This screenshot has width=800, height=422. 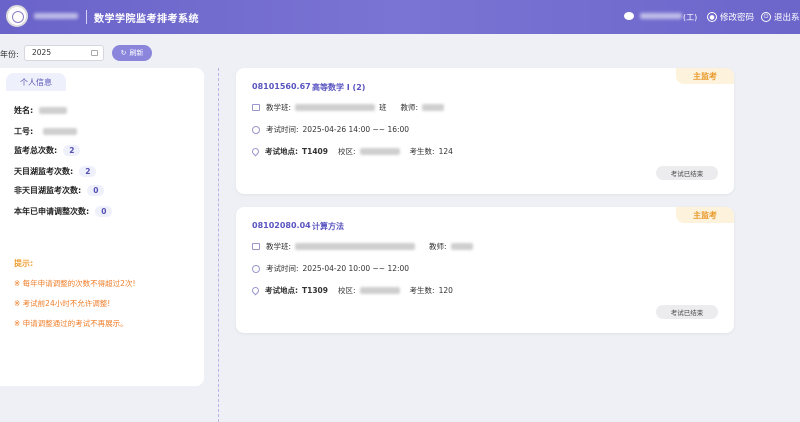 I want to click on count-value: 124, so click(x=445, y=151).